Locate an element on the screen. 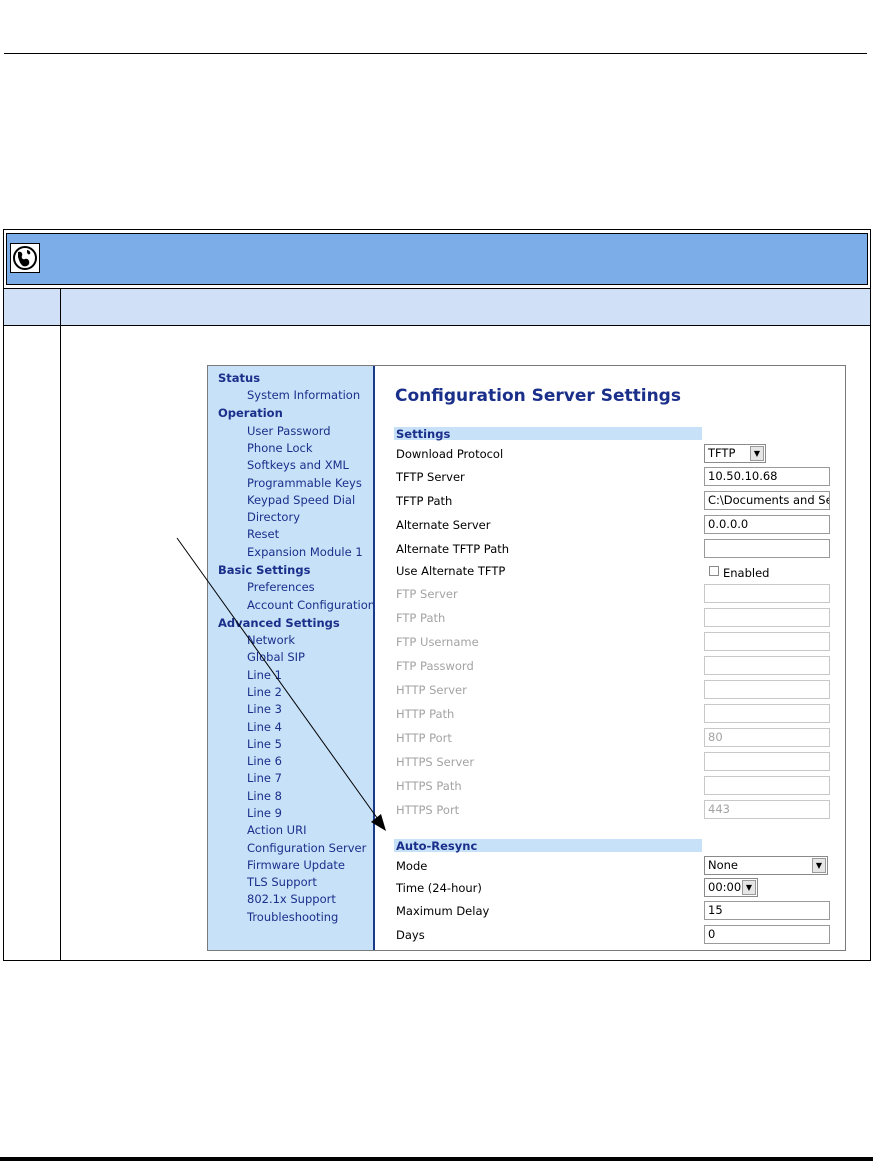 The width and height of the screenshot is (873, 1163). sidebar-item-user-password: User Password is located at coordinates (289, 431).